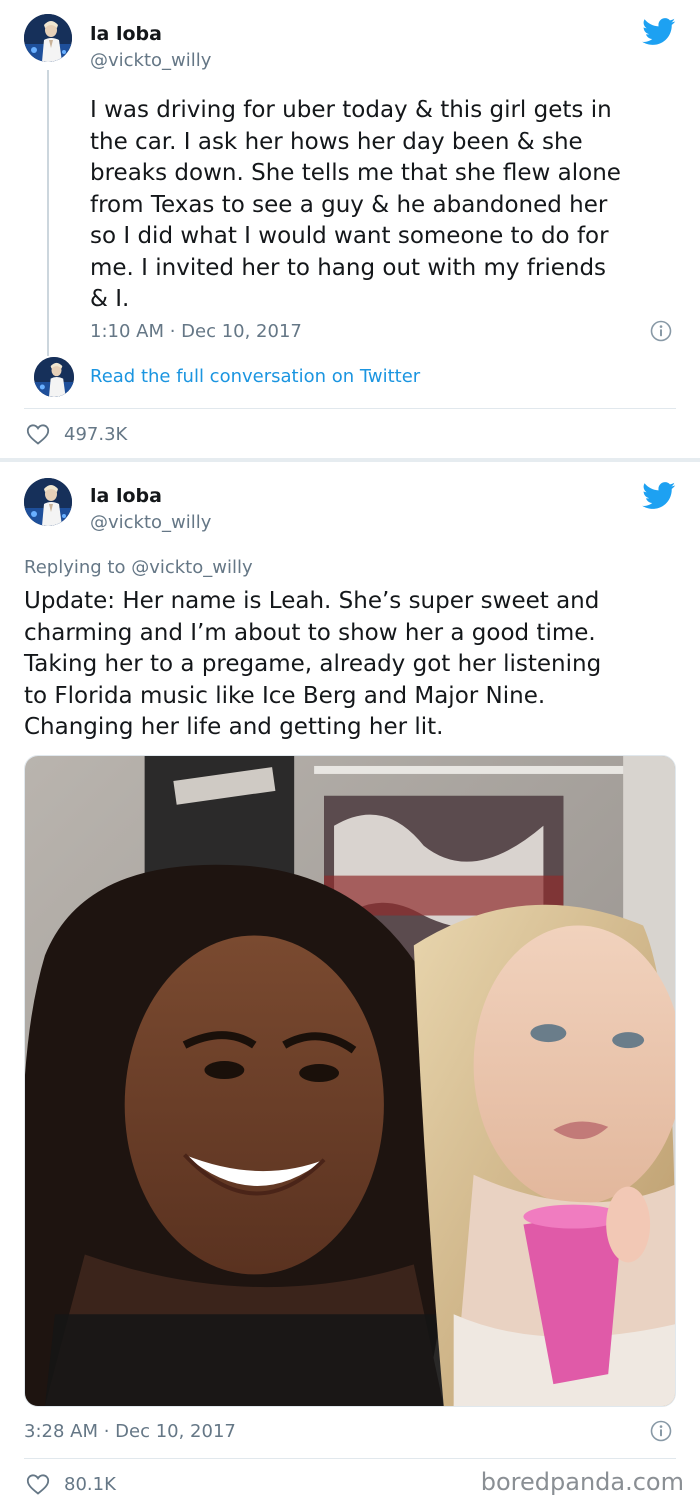 This screenshot has width=700, height=1510. What do you see at coordinates (138, 568) in the screenshot?
I see `replying-to: Replying to @vickto_willy` at bounding box center [138, 568].